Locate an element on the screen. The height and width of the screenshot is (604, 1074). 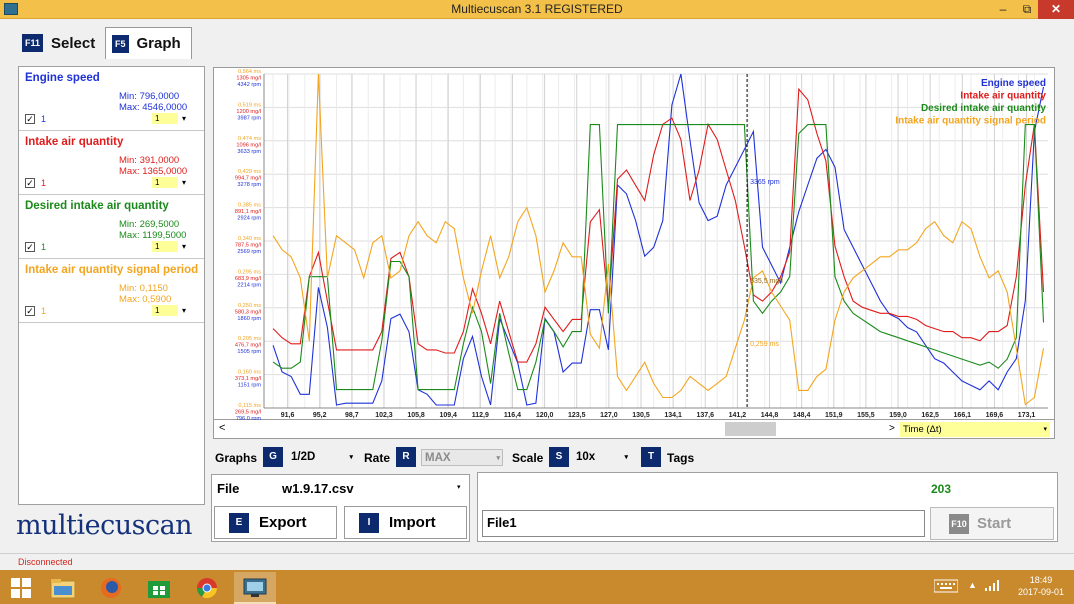
y-tick-label: 1505 rpm is located at coordinates (249, 352).